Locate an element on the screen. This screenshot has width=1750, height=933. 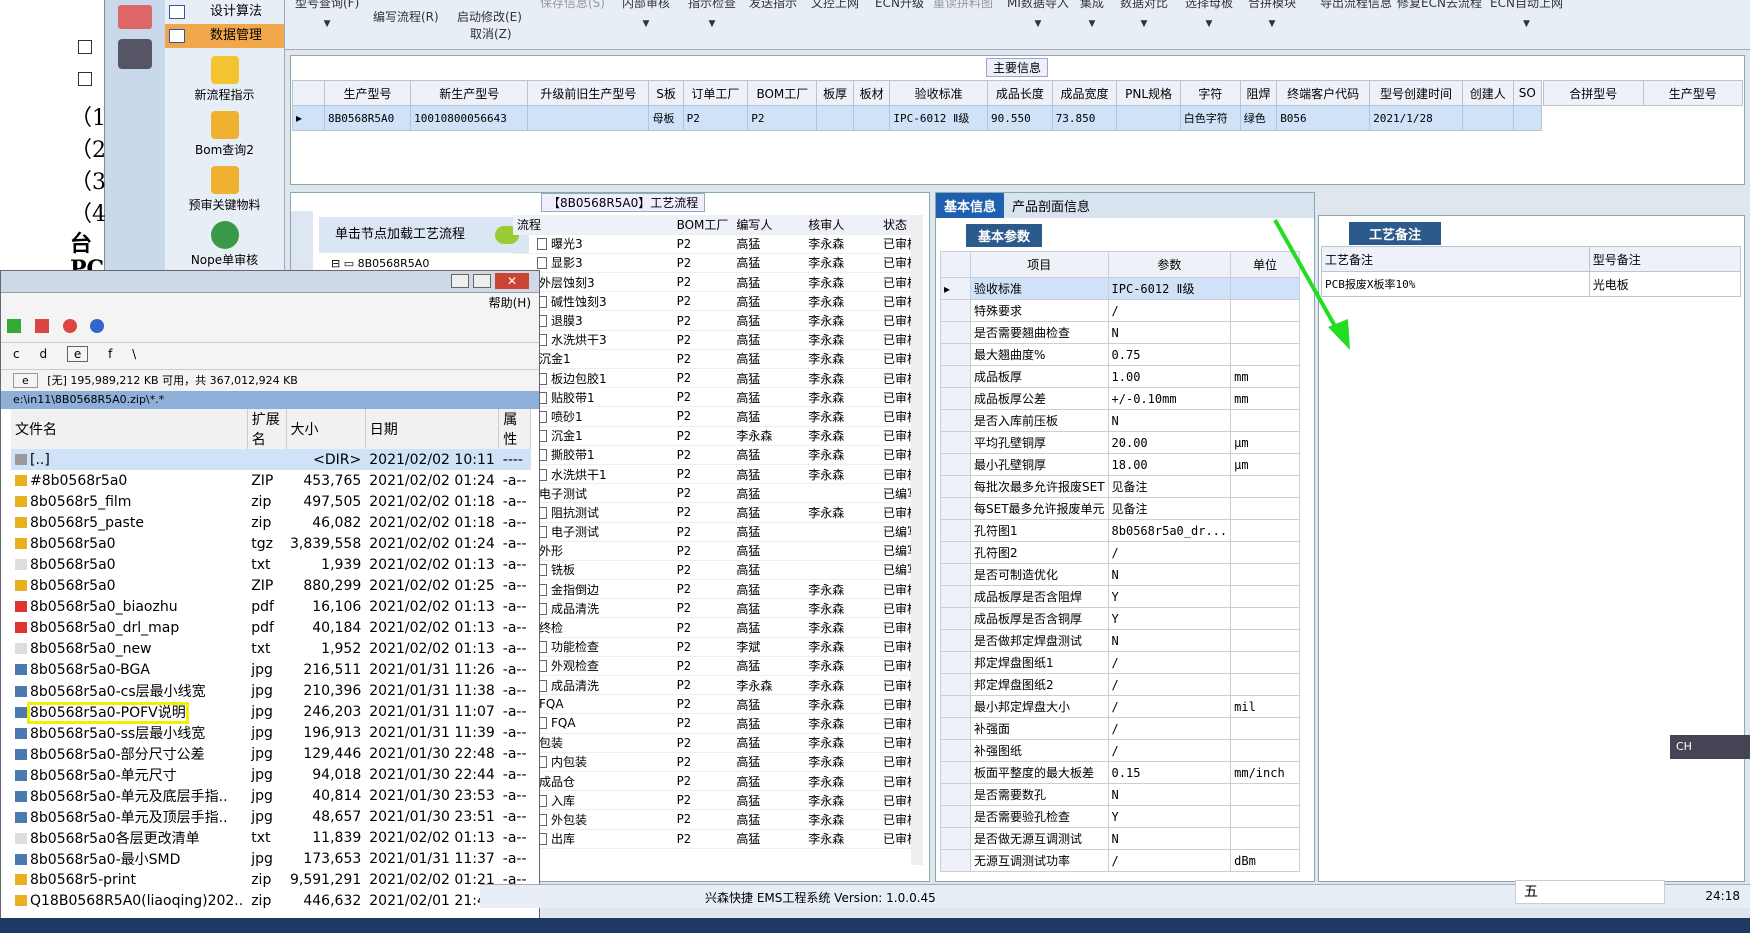
col-production-model: 生产型号 is located at coordinates (1692, 93).